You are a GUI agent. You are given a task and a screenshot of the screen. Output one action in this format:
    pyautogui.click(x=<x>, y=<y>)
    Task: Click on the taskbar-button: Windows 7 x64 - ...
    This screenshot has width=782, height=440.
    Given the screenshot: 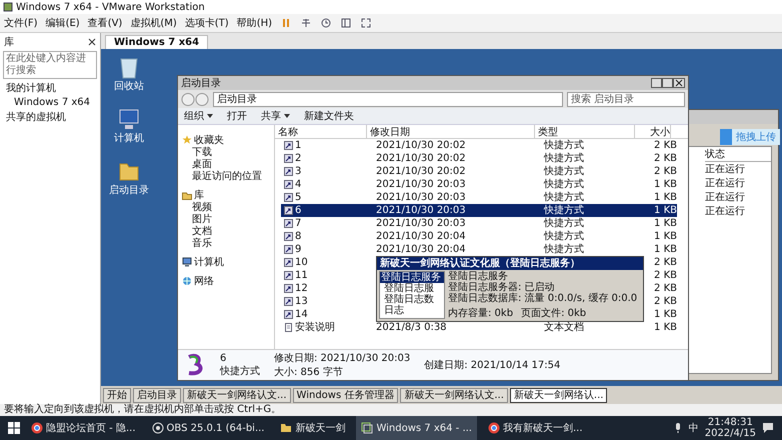 What is the action you would take?
    pyautogui.click(x=416, y=428)
    